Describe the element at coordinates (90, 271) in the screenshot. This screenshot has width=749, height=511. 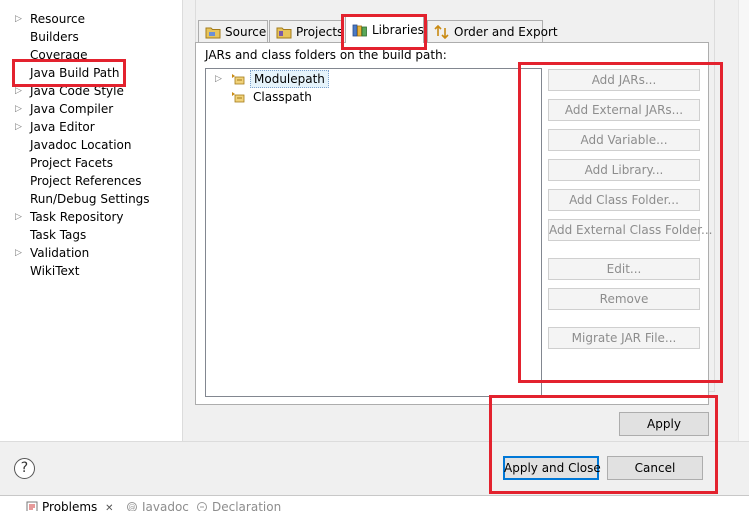
I see `nav-item-wikitext: WikiText` at that location.